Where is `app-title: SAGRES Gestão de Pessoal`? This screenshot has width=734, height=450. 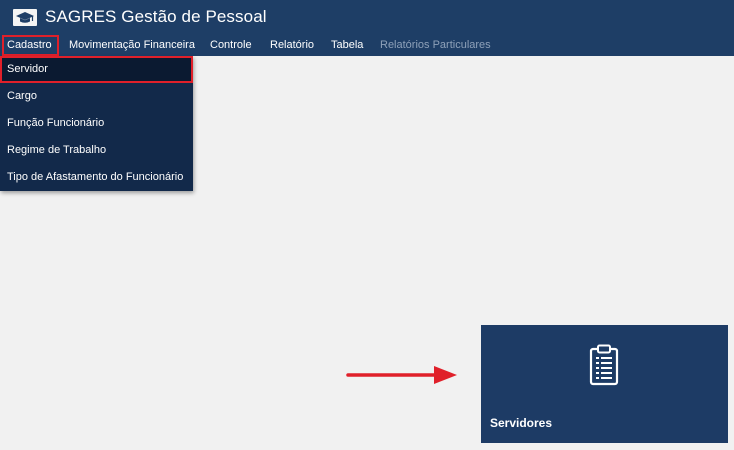 app-title: SAGRES Gestão de Pessoal is located at coordinates (156, 16).